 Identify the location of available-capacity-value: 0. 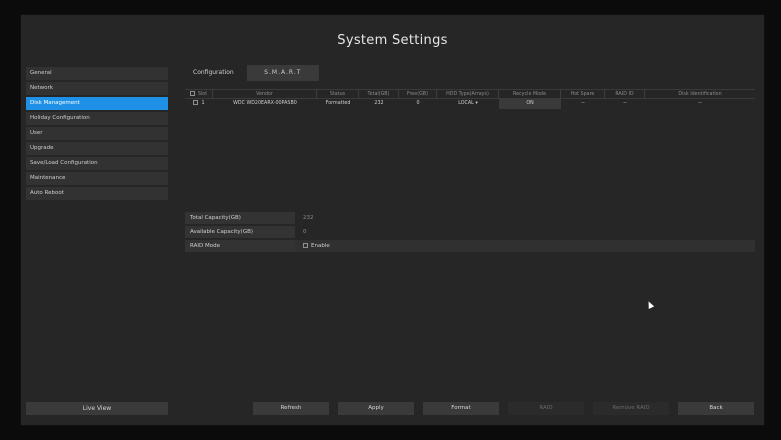
(305, 232).